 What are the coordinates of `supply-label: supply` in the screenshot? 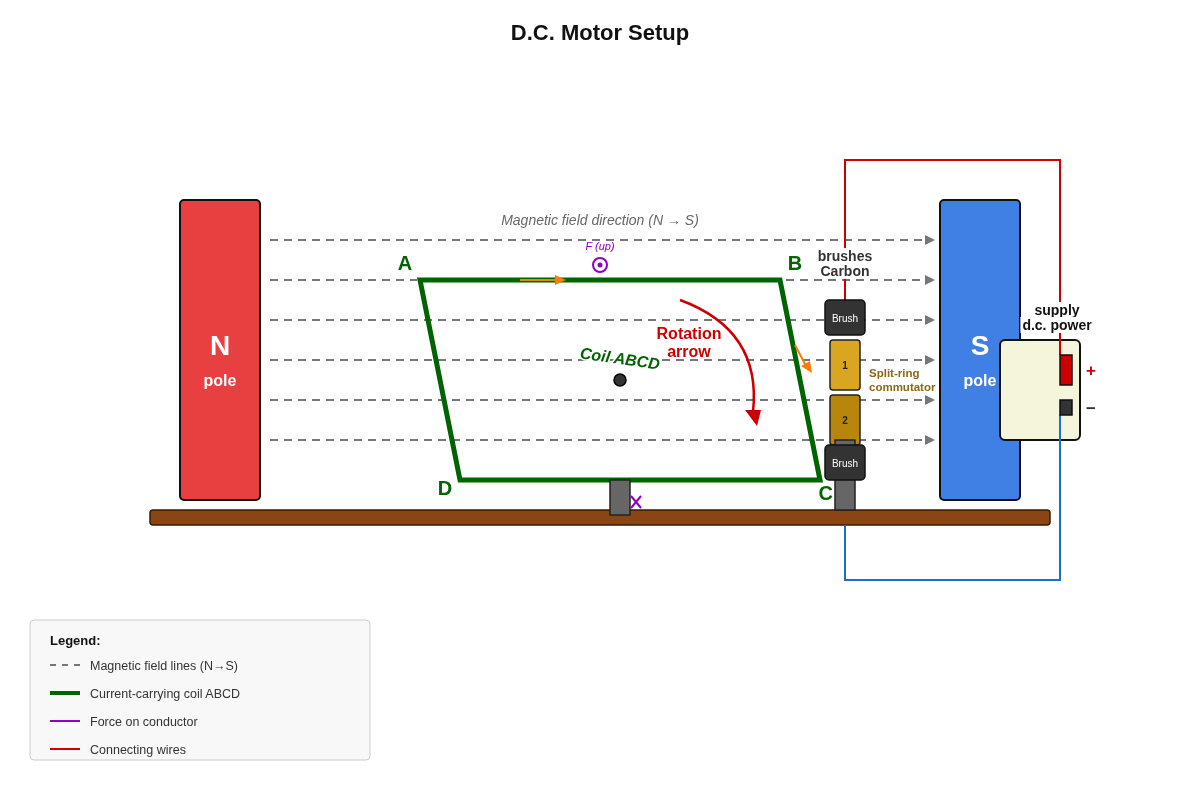 It's located at (1057, 310).